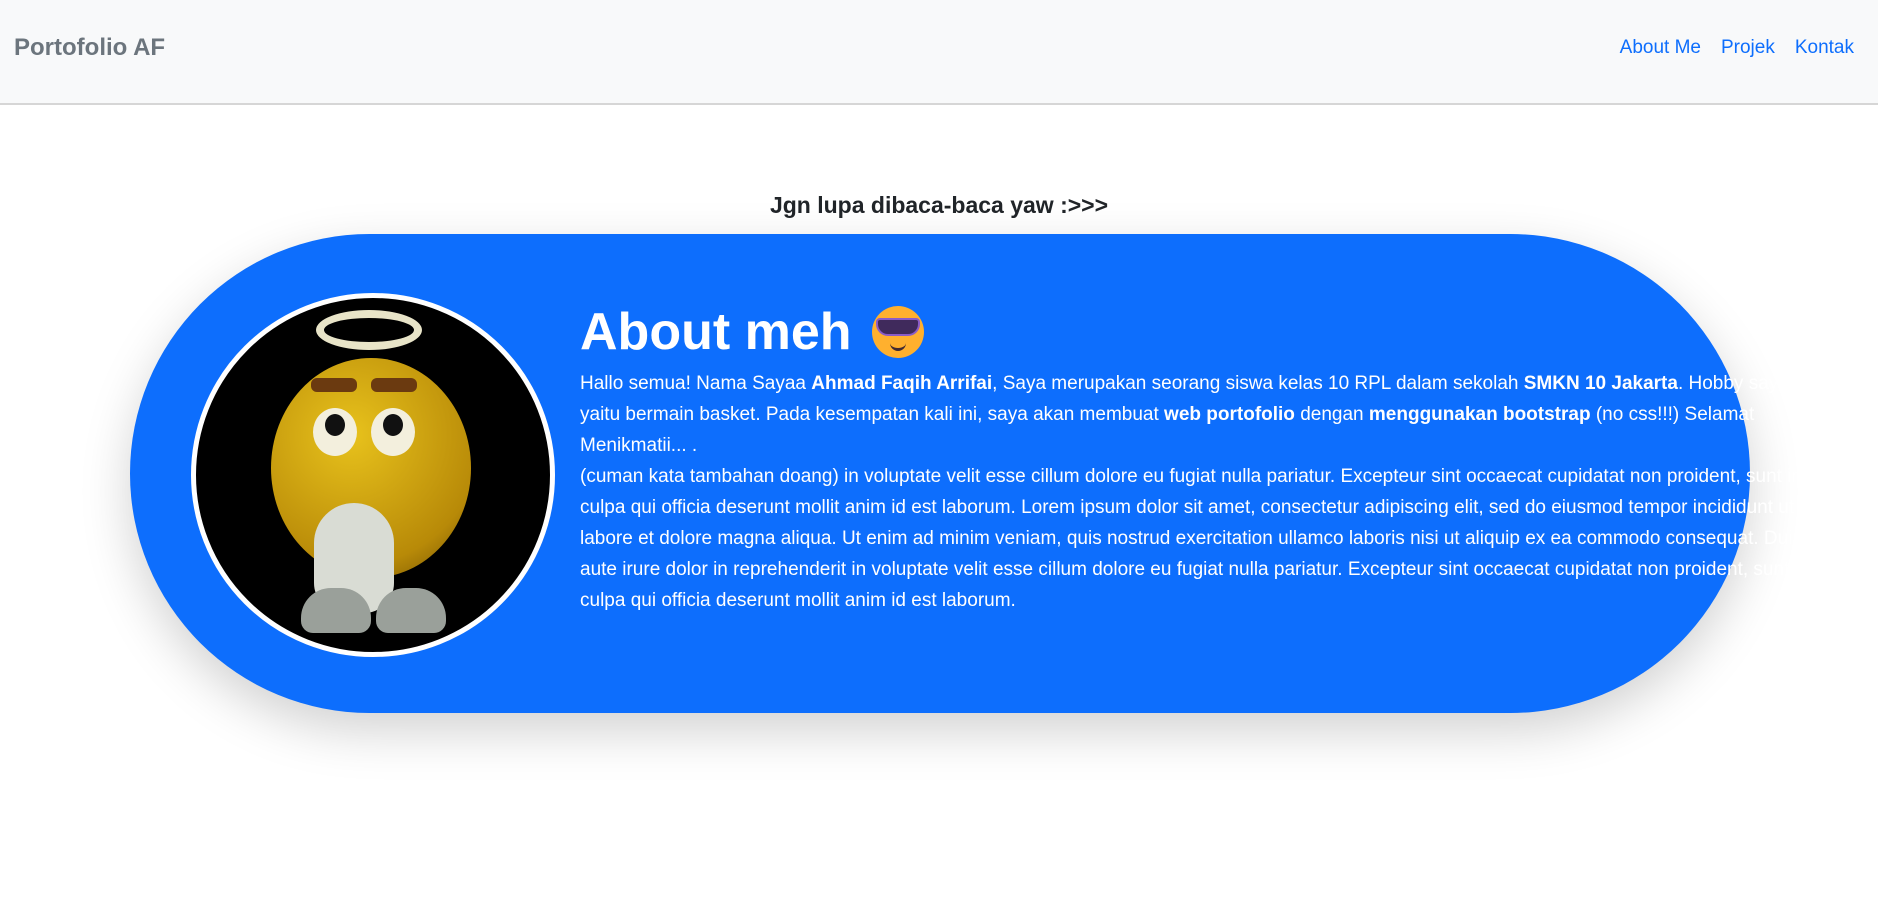 Image resolution: width=1878 pixels, height=909 pixels. I want to click on tagline: Jgn lupa dibaca-baca yaw :>>>, so click(939, 205).